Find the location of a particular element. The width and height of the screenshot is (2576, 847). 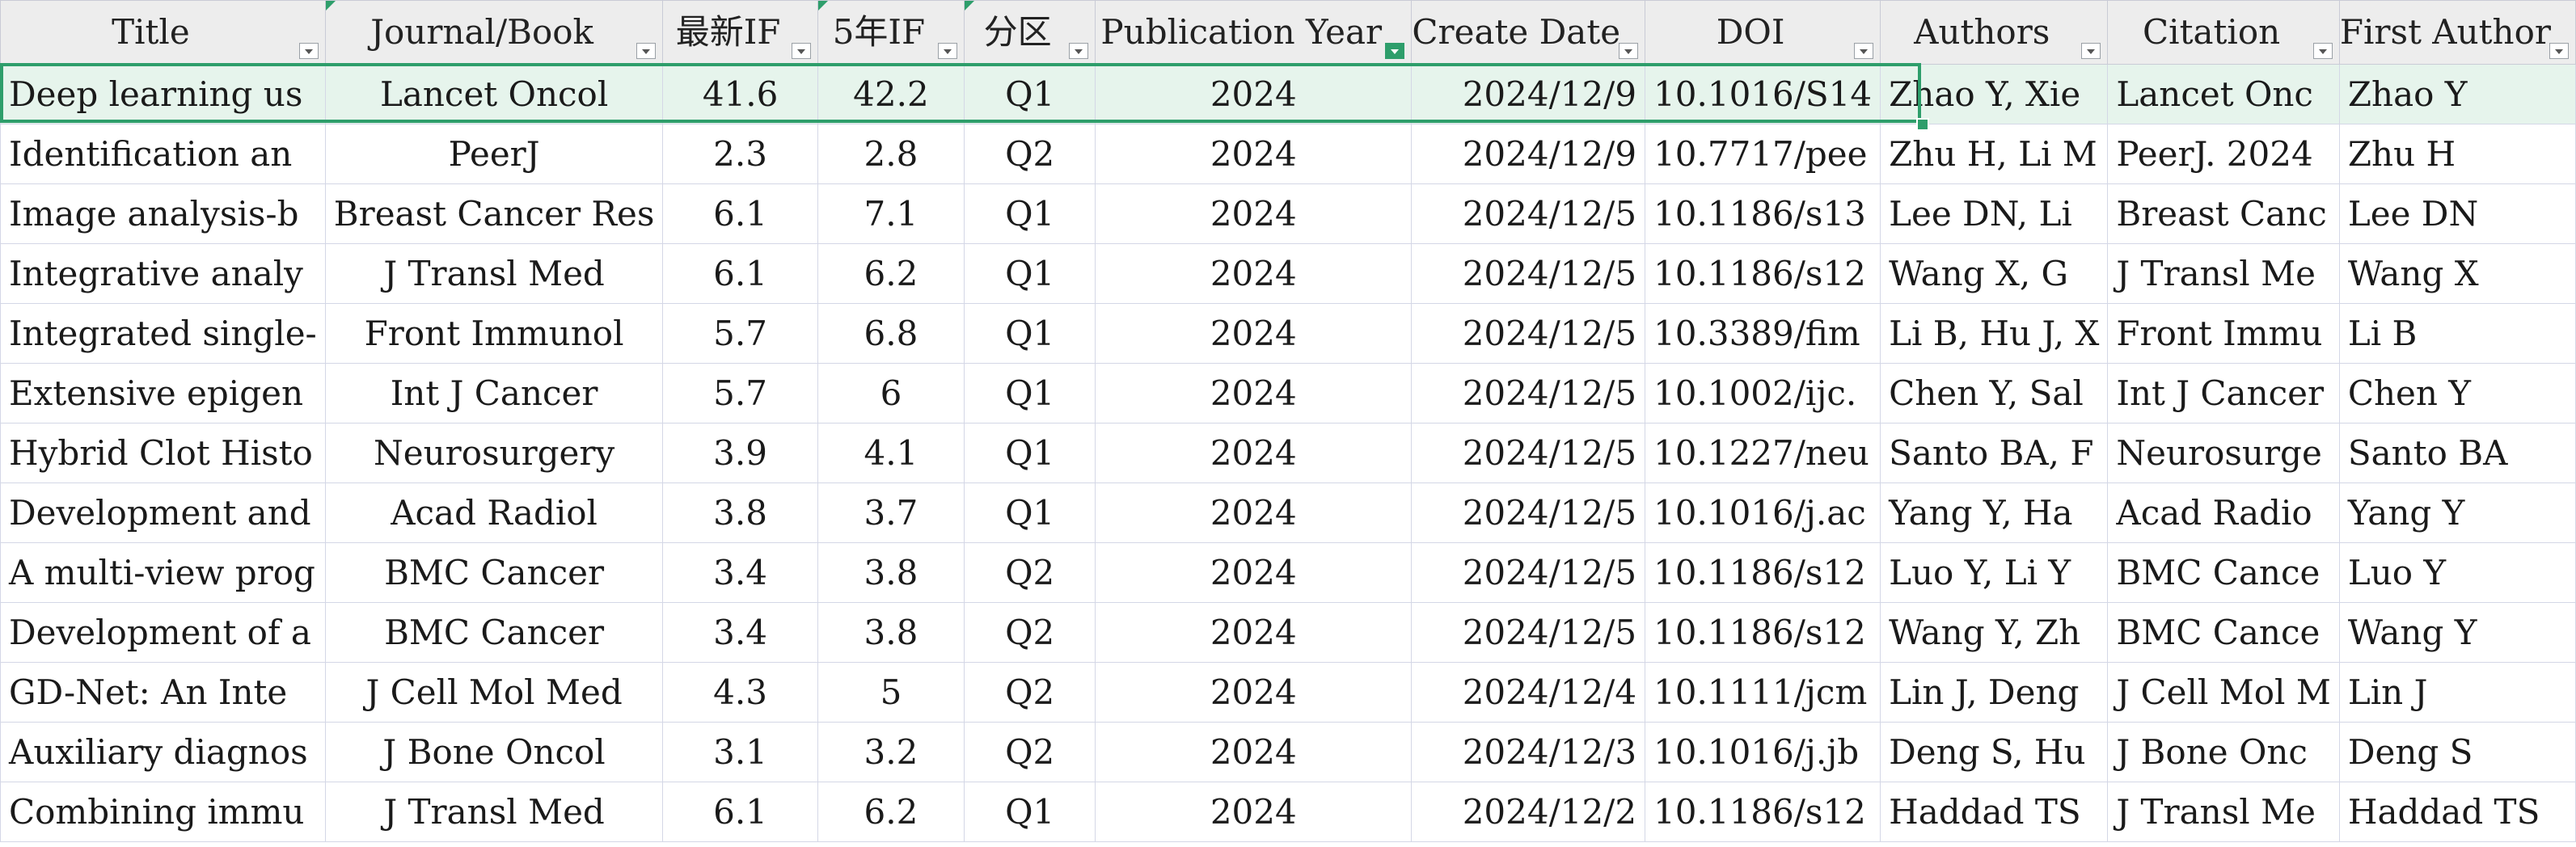

cell-title: Hybrid Clot Histo is located at coordinates (163, 453).